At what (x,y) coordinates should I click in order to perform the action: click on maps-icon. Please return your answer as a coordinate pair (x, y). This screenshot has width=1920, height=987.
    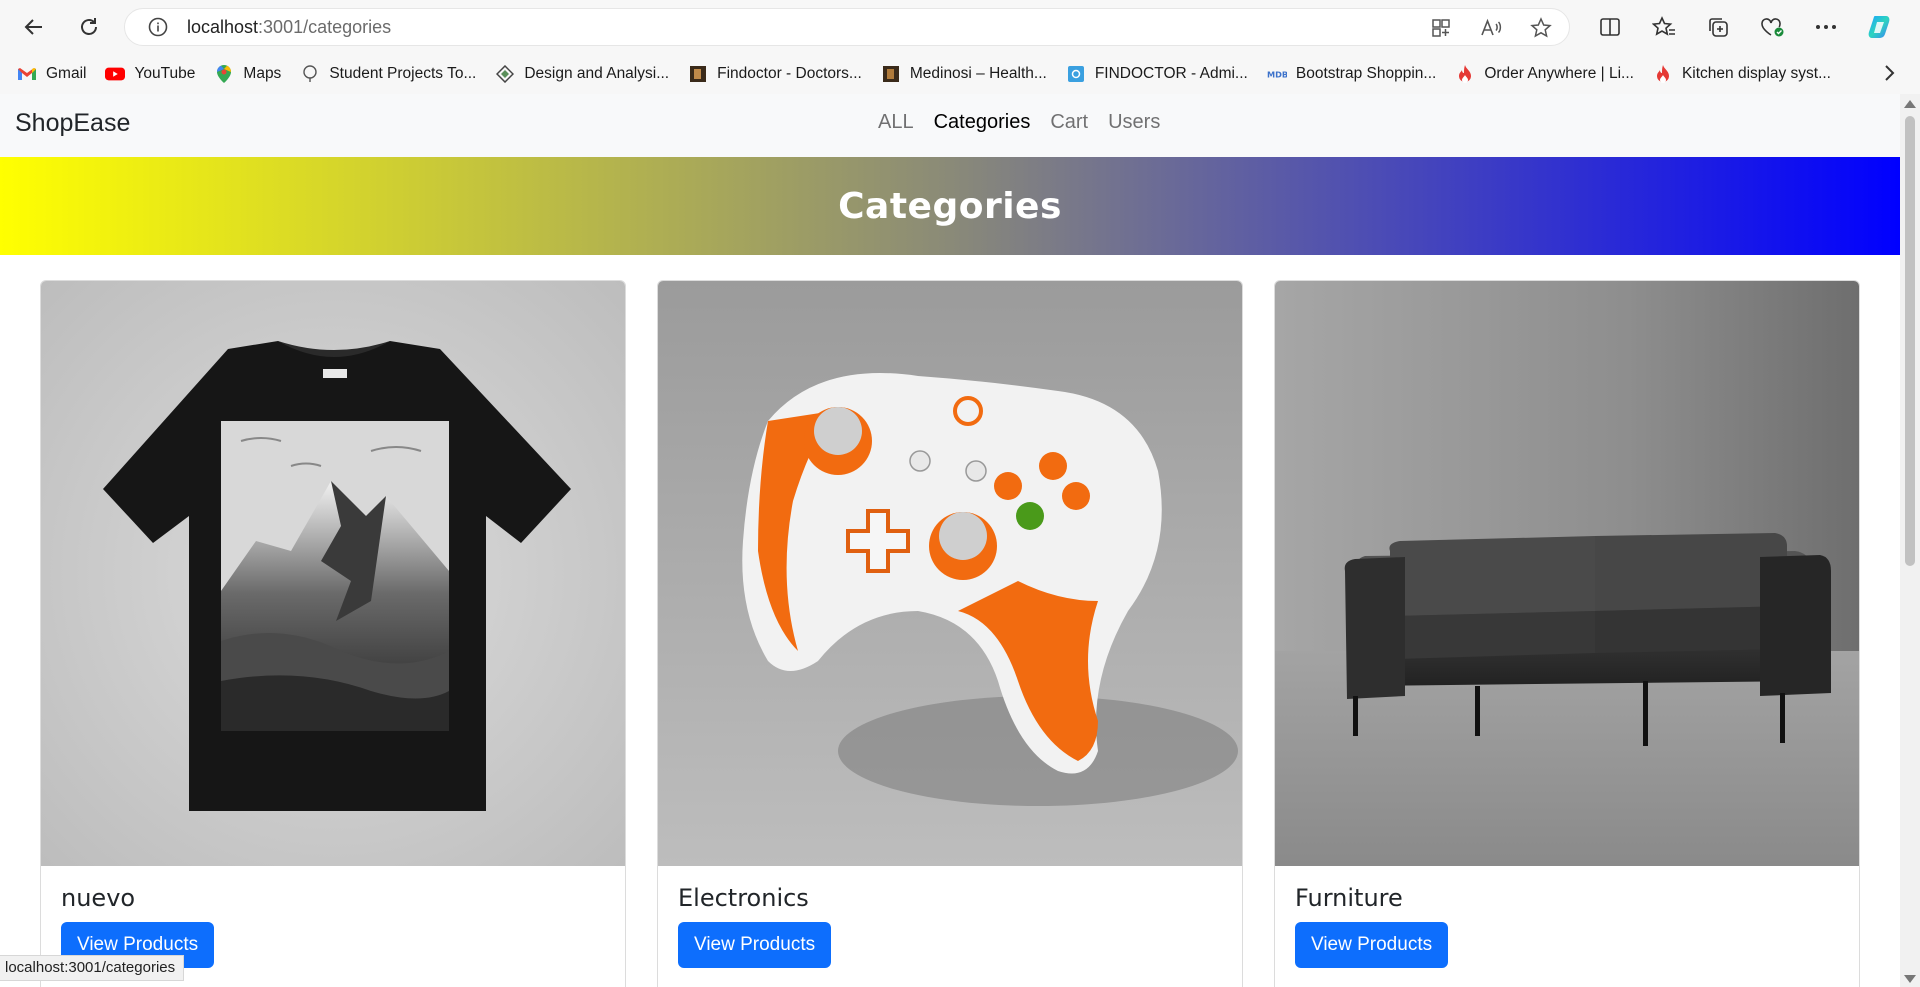
    Looking at the image, I should click on (224, 74).